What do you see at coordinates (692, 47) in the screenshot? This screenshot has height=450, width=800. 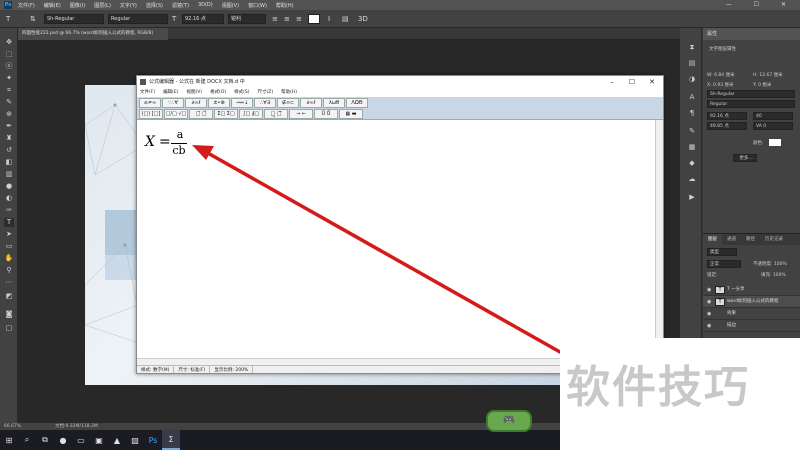 I see `history-icon: ⧗` at bounding box center [692, 47].